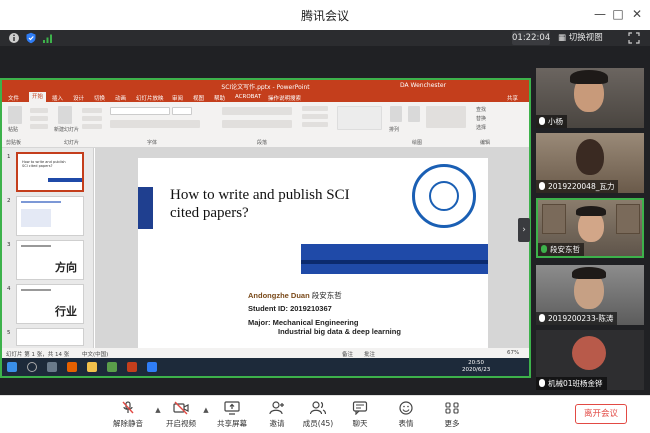 The height and width of the screenshot is (433, 650). I want to click on invite-button: 邀请, so click(277, 415).